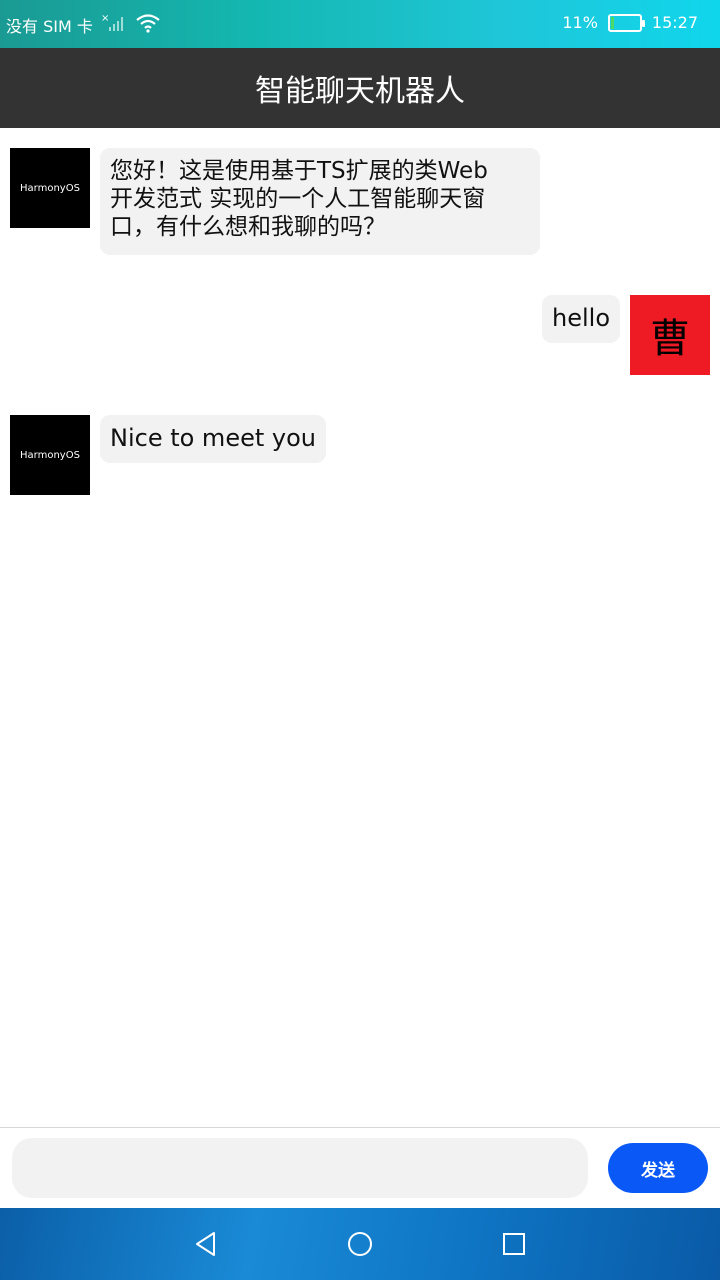 The width and height of the screenshot is (720, 1280). I want to click on message-input, so click(300, 1168).